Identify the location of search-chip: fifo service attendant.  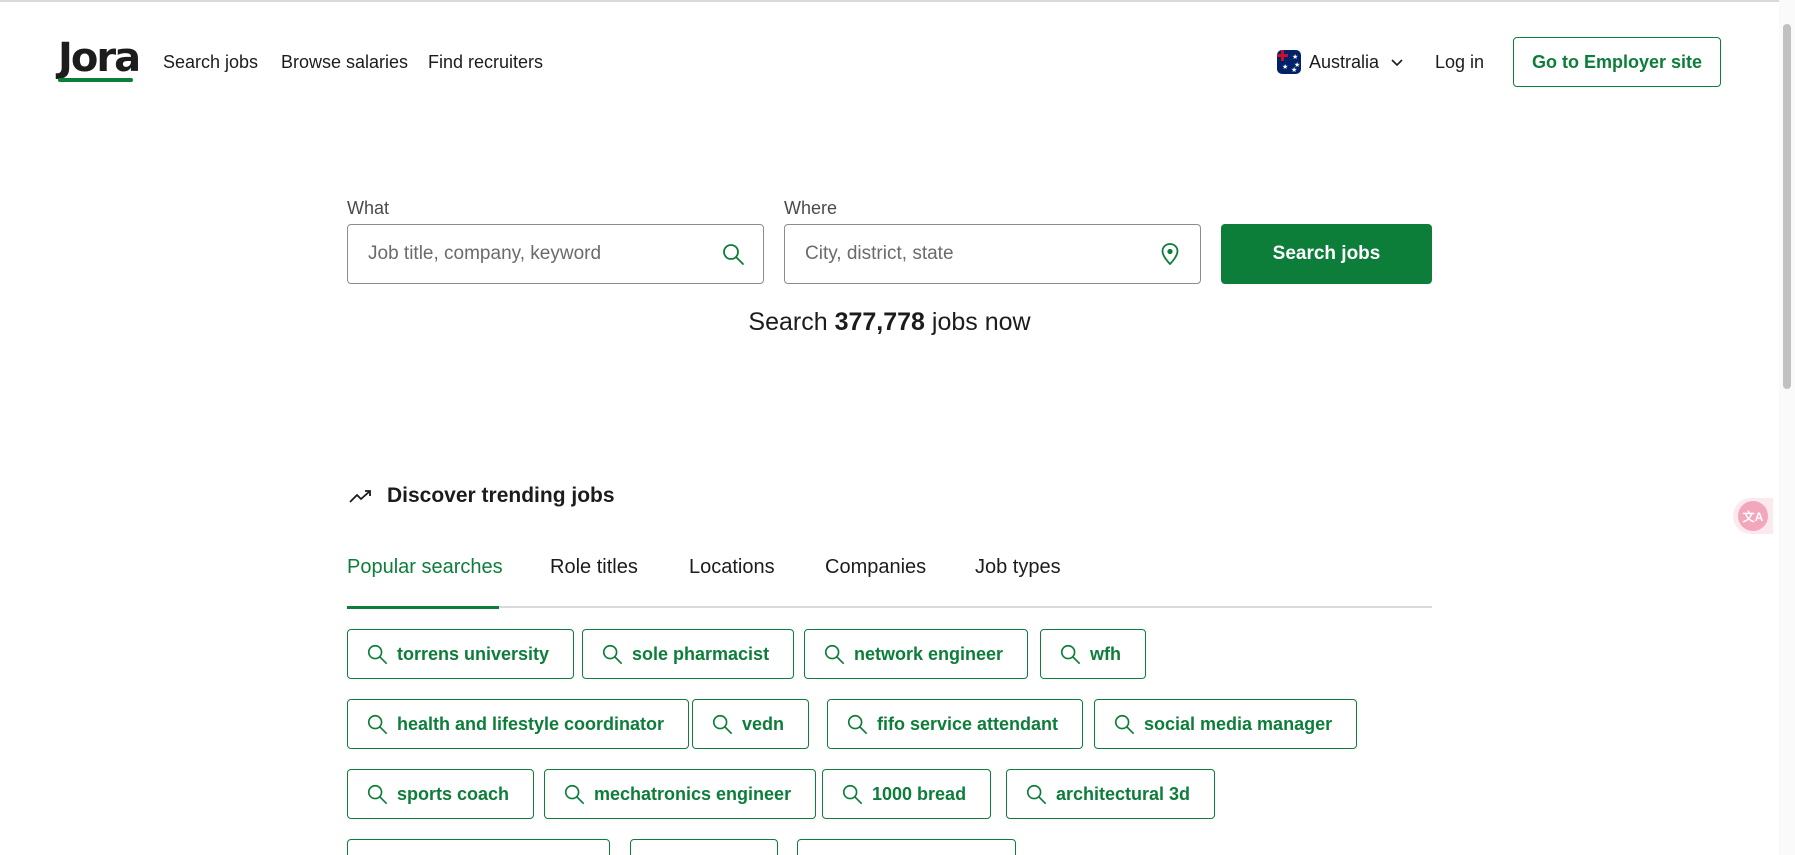
(955, 724).